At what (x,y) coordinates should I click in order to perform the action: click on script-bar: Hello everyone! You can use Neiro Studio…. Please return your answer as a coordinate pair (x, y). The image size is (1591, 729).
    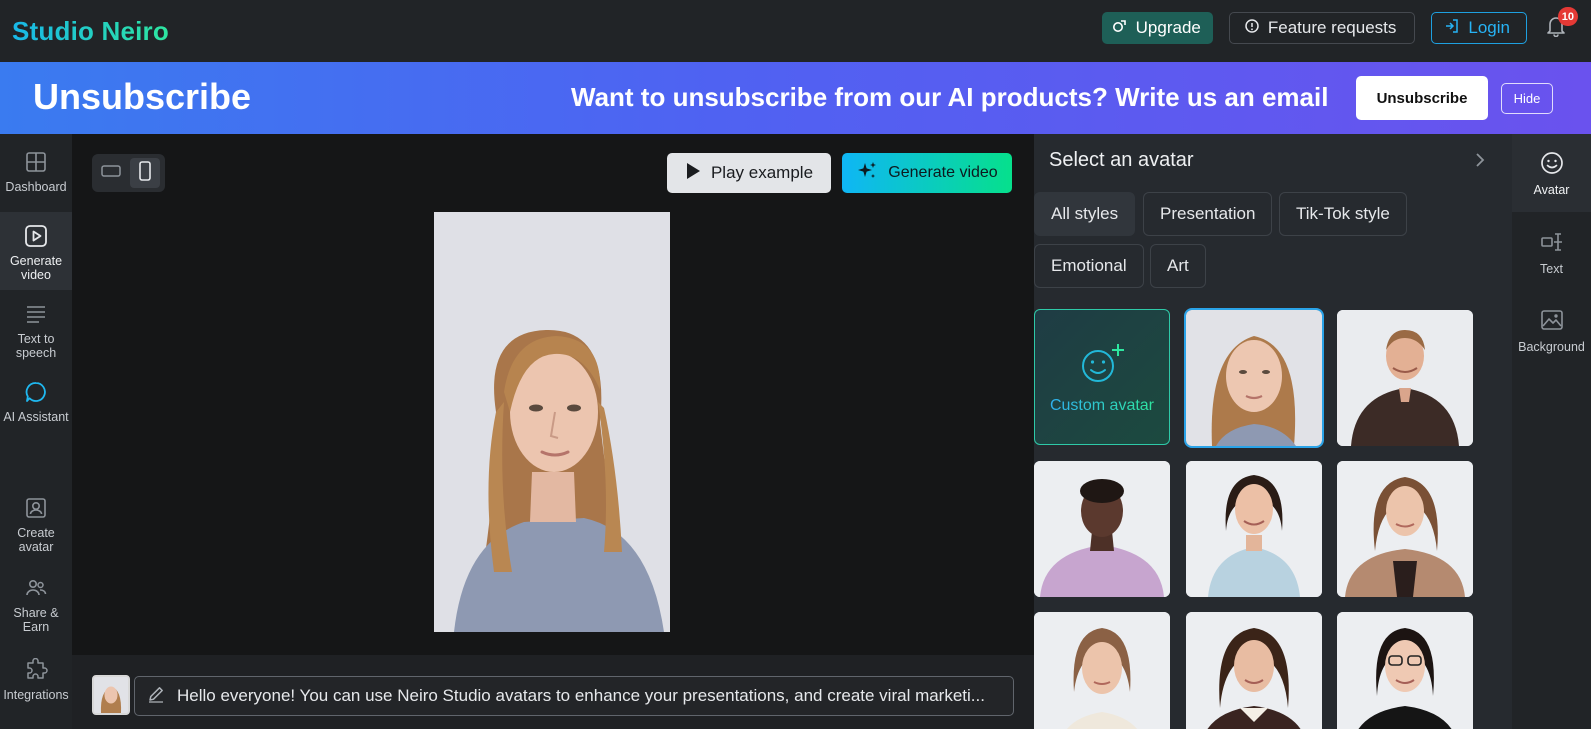
    Looking at the image, I should click on (553, 692).